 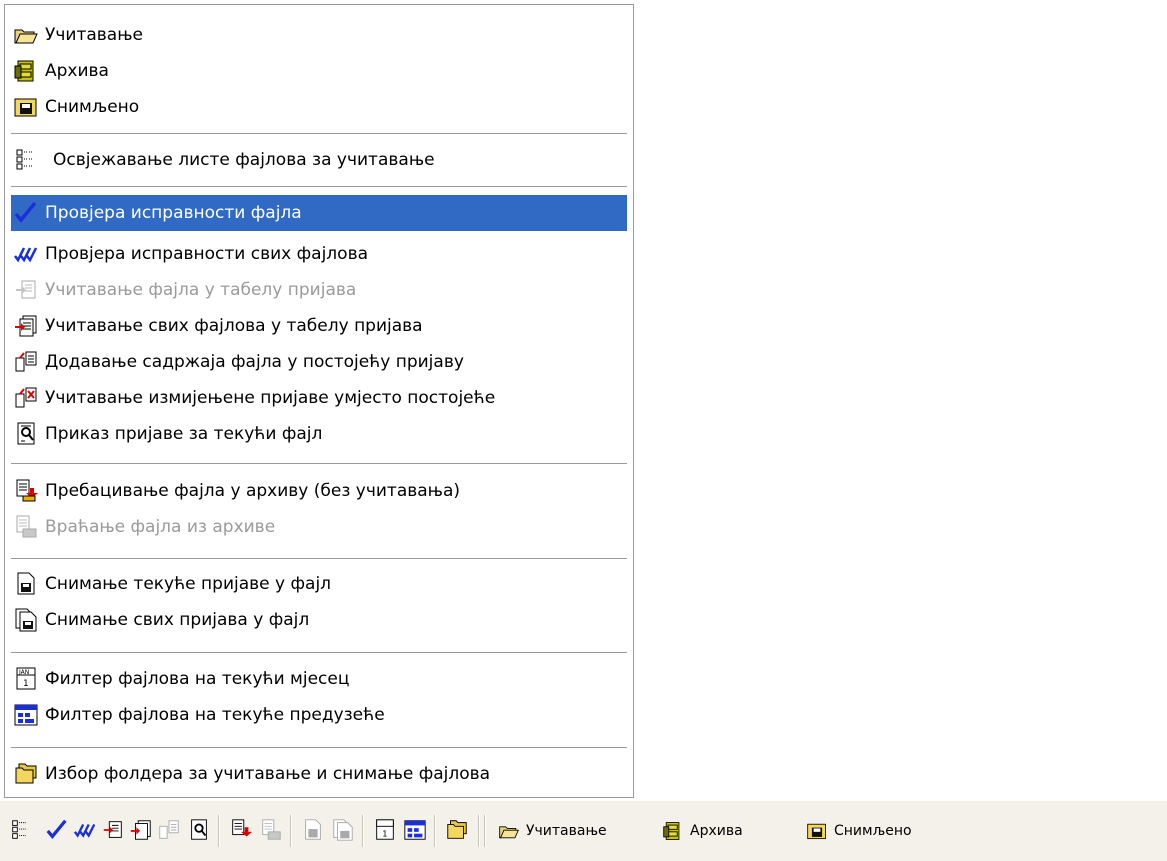 I want to click on toolbar-saved-button: Снимљено, so click(x=858, y=831).